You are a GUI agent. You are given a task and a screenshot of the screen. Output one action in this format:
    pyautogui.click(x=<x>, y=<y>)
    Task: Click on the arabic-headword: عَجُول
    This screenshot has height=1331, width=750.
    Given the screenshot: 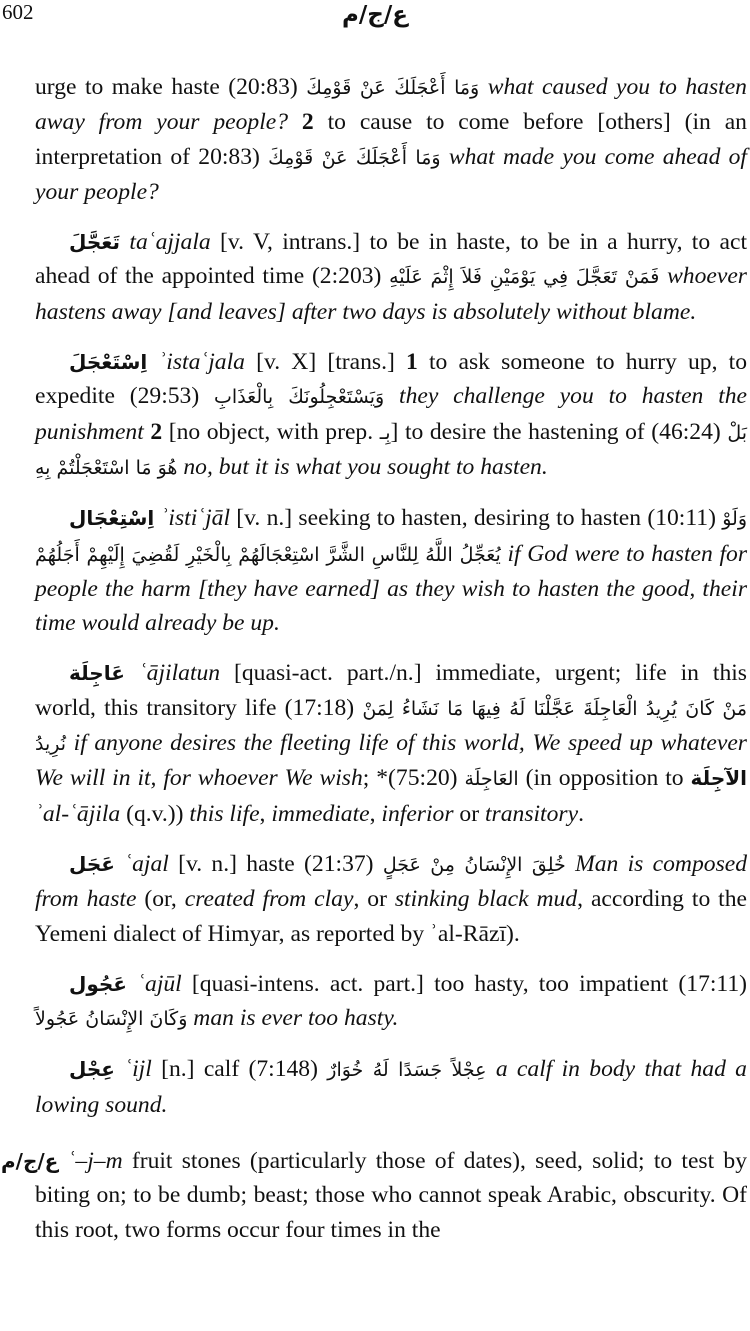 What is the action you would take?
    pyautogui.click(x=98, y=983)
    